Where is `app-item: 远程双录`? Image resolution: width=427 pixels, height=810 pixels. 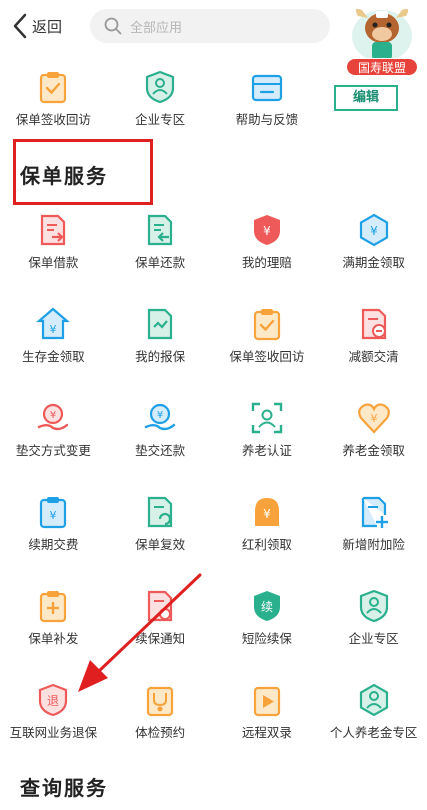 app-item: 远程双录 is located at coordinates (267, 712).